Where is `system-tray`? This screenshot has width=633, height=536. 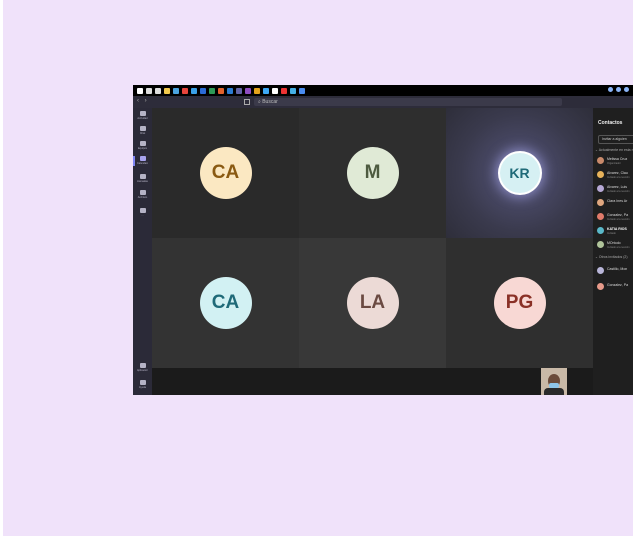 system-tray is located at coordinates (618, 89).